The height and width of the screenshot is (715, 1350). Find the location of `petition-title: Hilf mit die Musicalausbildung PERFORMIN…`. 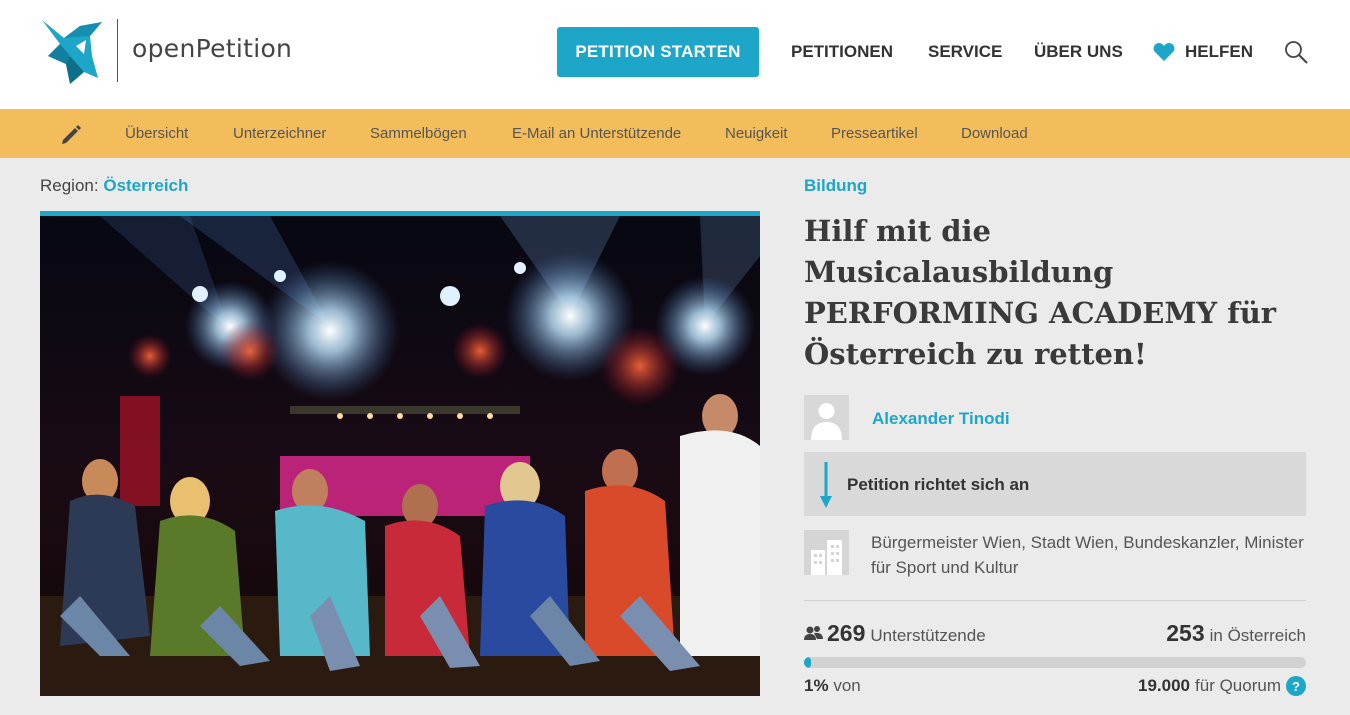

petition-title: Hilf mit die Musicalausbildung PERFORMIN… is located at coordinates (1040, 292).